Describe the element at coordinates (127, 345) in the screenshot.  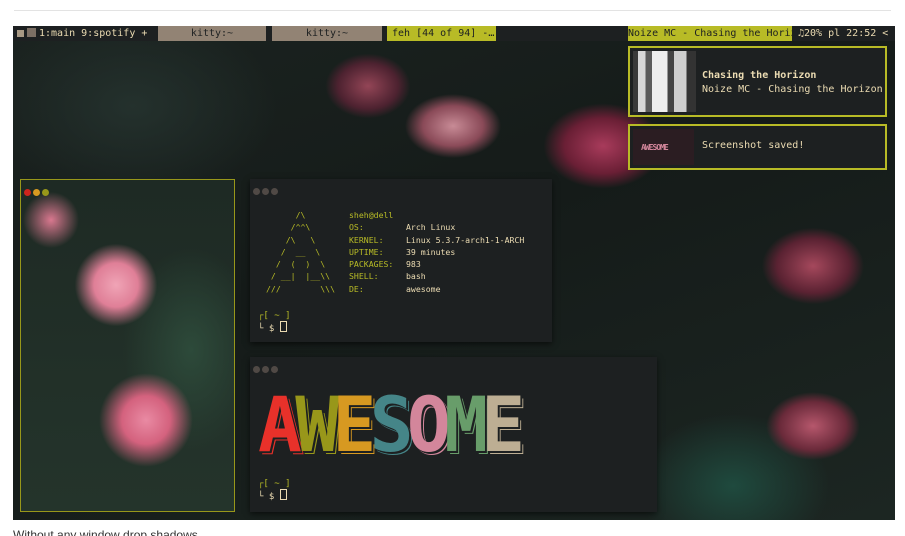
I see `image-viewer-window` at that location.